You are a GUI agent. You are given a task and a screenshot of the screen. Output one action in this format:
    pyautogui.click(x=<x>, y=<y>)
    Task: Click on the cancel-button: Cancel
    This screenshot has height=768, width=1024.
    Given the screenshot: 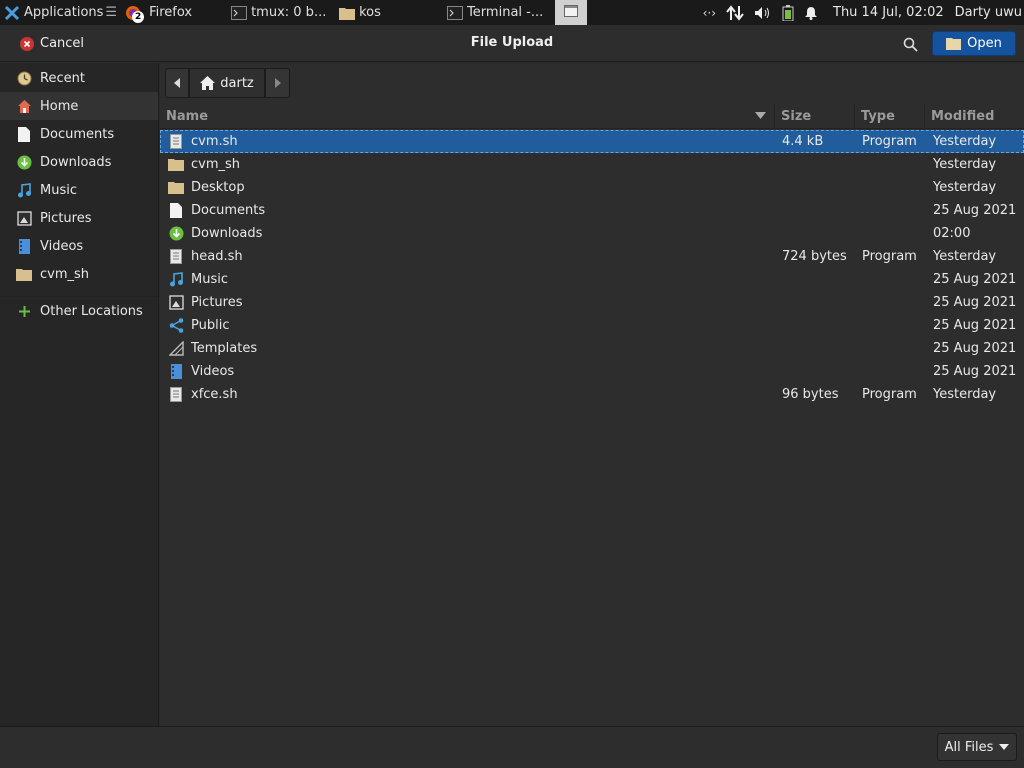 What is the action you would take?
    pyautogui.click(x=52, y=43)
    